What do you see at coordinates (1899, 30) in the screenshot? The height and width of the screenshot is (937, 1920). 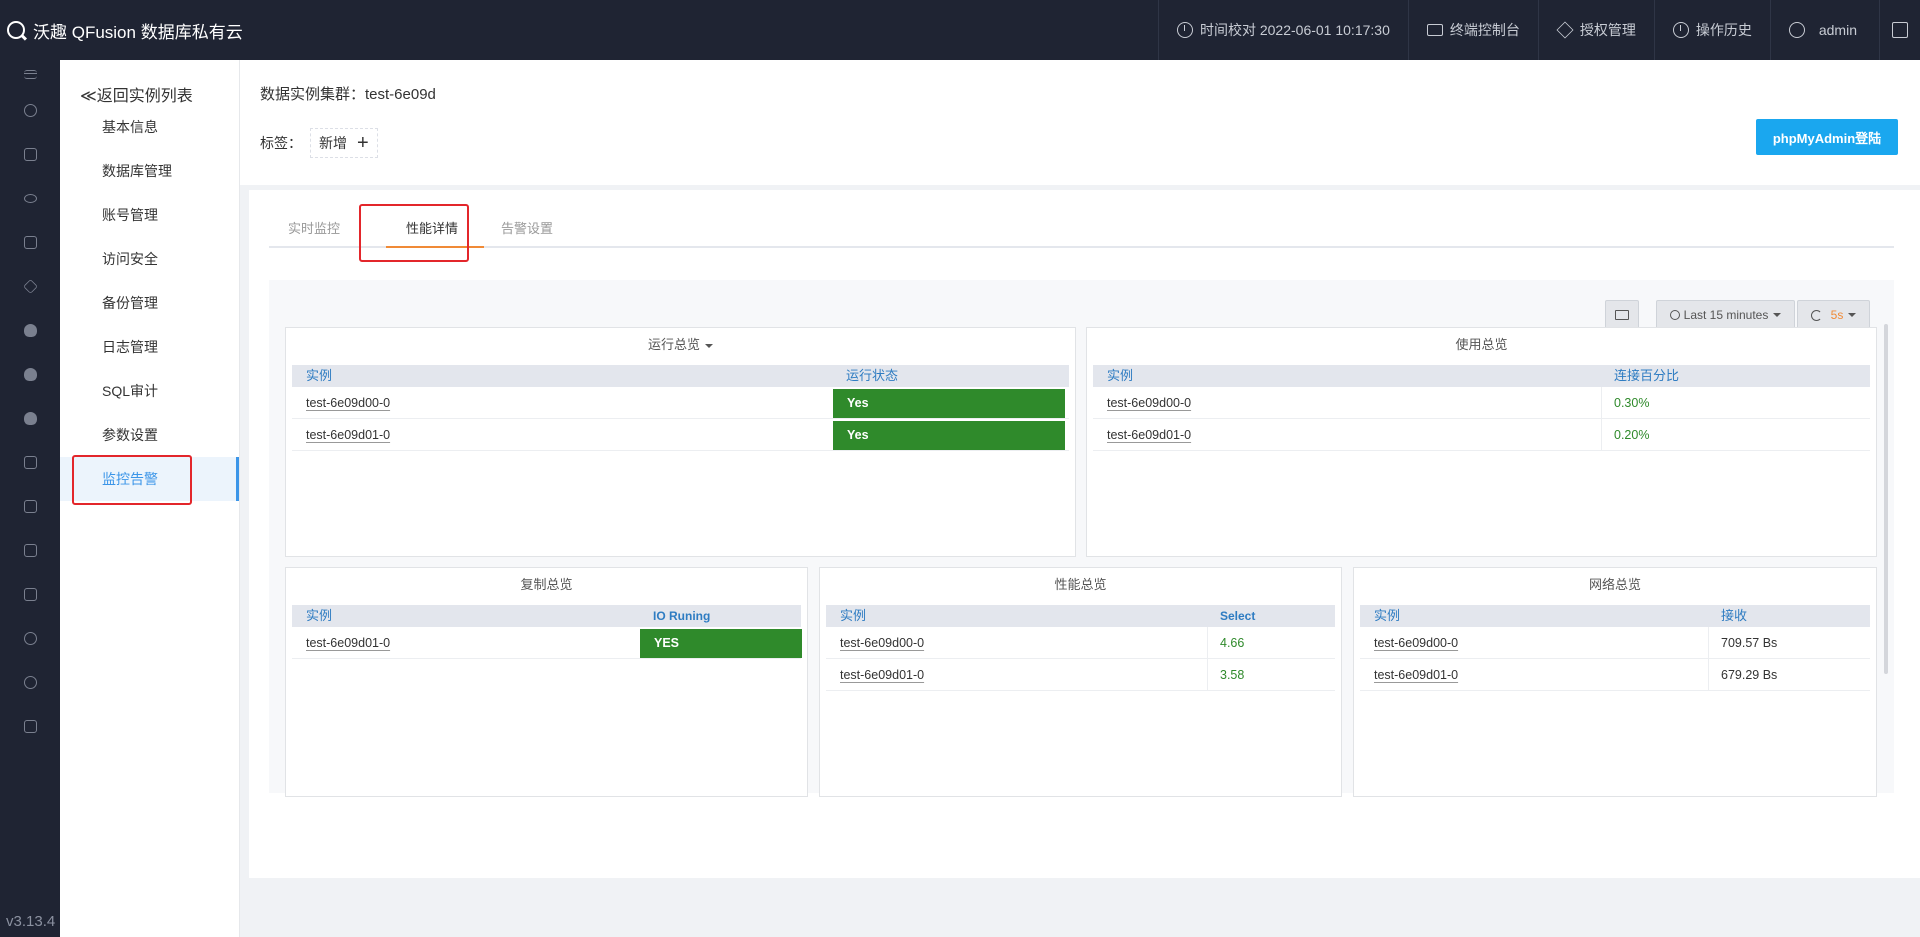 I see `language-switch` at bounding box center [1899, 30].